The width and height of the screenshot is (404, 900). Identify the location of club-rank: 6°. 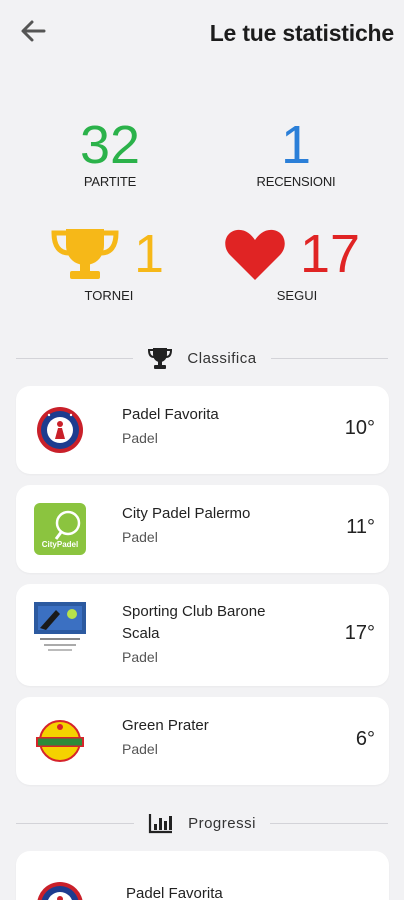
(365, 739).